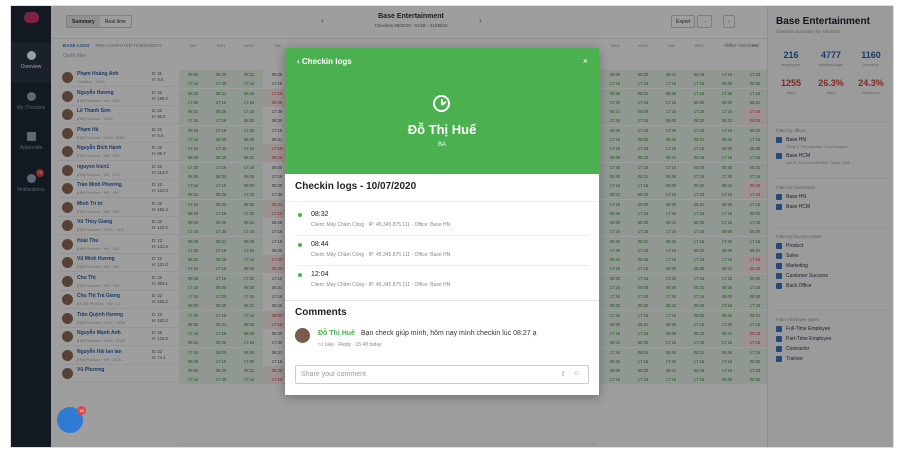  Describe the element at coordinates (321, 345) in the screenshot. I see `like-icon: 👍︎` at that location.